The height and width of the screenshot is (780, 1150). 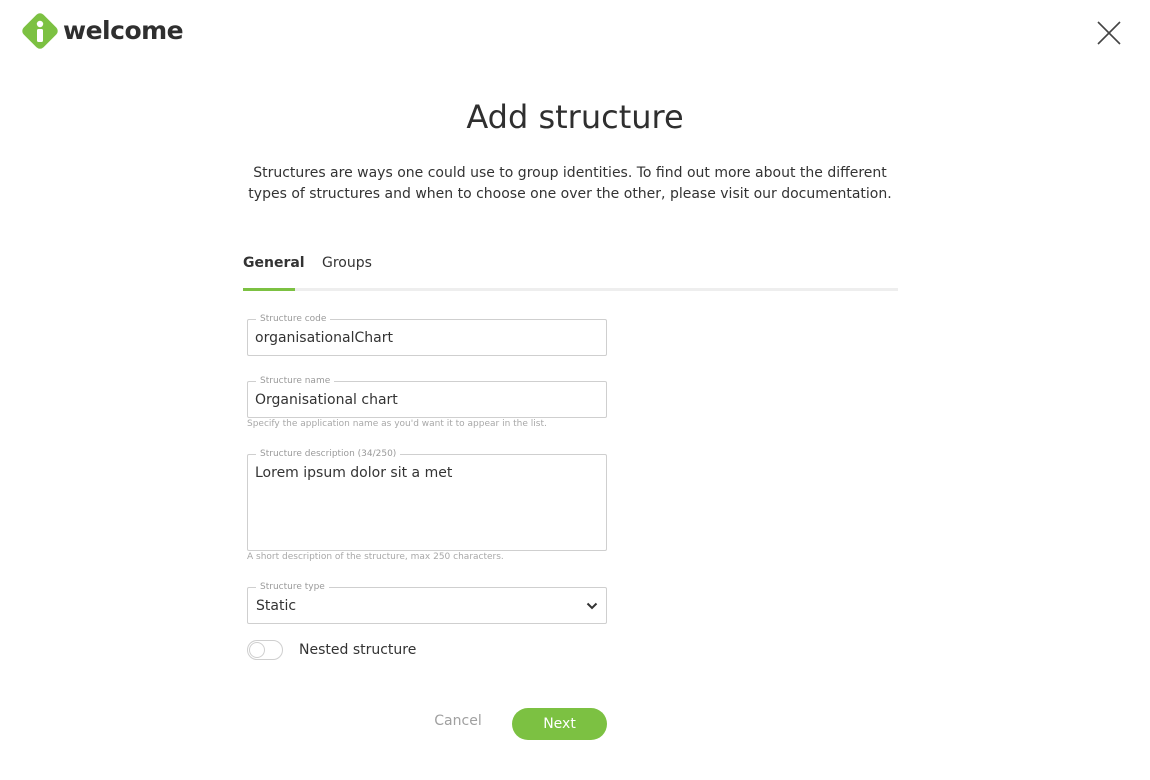 What do you see at coordinates (358, 650) in the screenshot?
I see `nested-structure-label: Nested structure` at bounding box center [358, 650].